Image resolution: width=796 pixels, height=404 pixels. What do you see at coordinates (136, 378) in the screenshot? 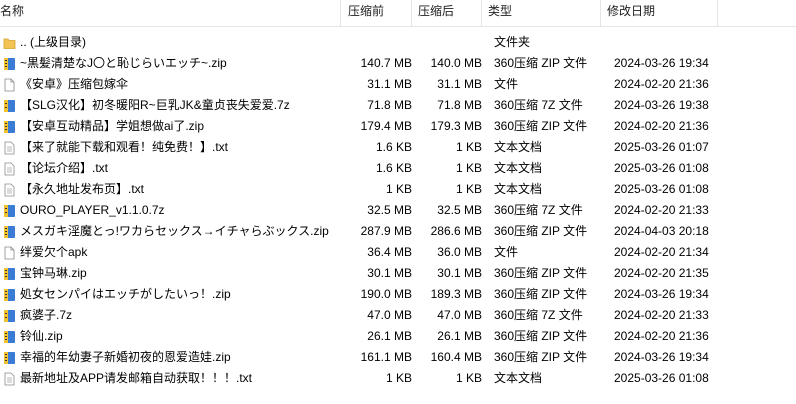
I see `file-name: 最新地址及APP请发邮箱自动获取！！！.txt` at bounding box center [136, 378].